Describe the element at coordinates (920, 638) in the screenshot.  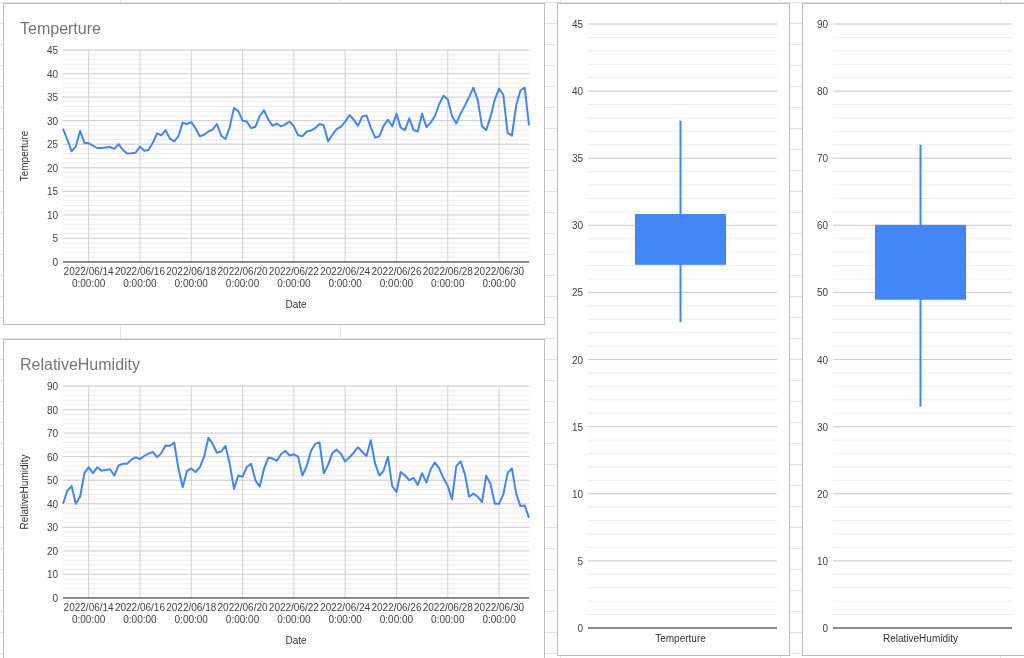
I see `category-label: RelativeHumidity` at that location.